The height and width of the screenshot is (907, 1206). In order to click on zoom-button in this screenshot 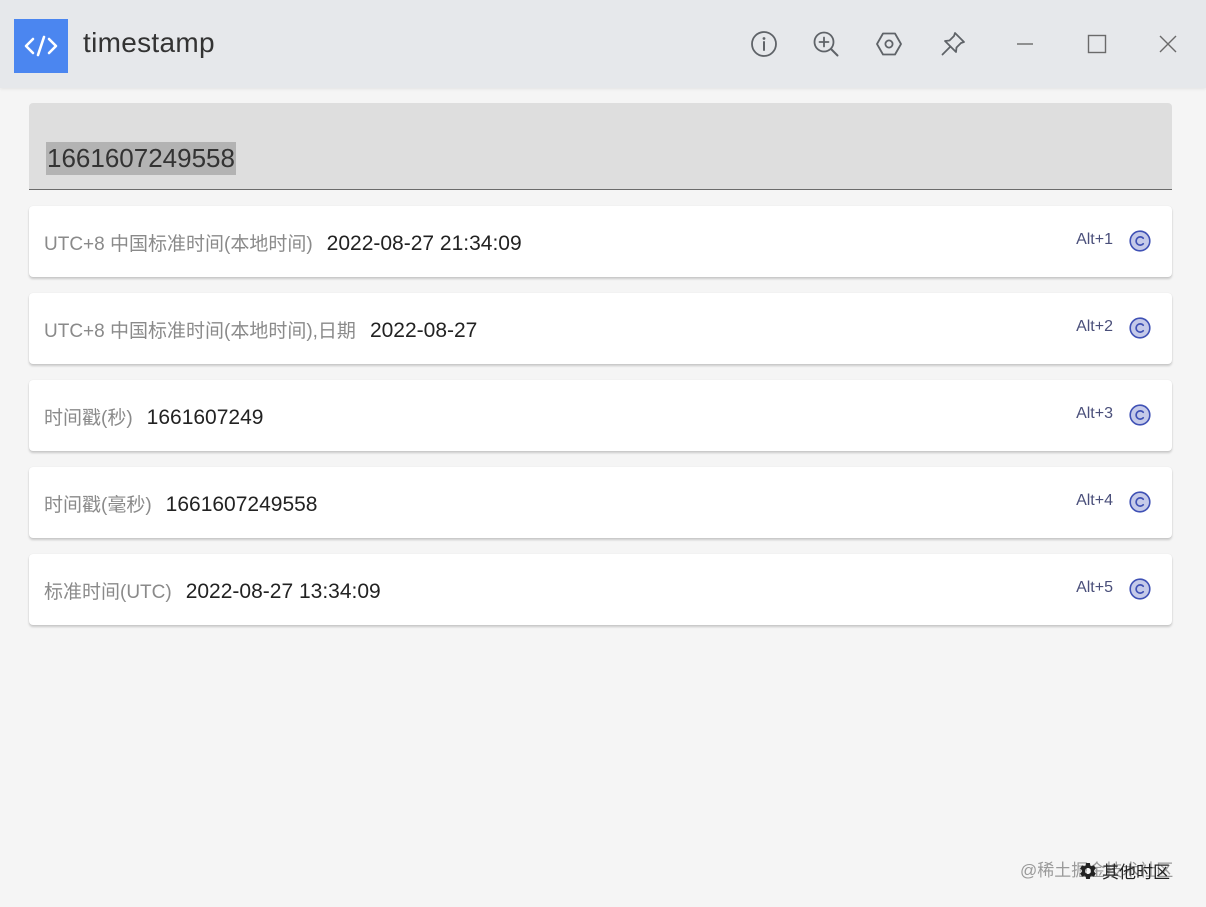, I will do `click(826, 44)`.